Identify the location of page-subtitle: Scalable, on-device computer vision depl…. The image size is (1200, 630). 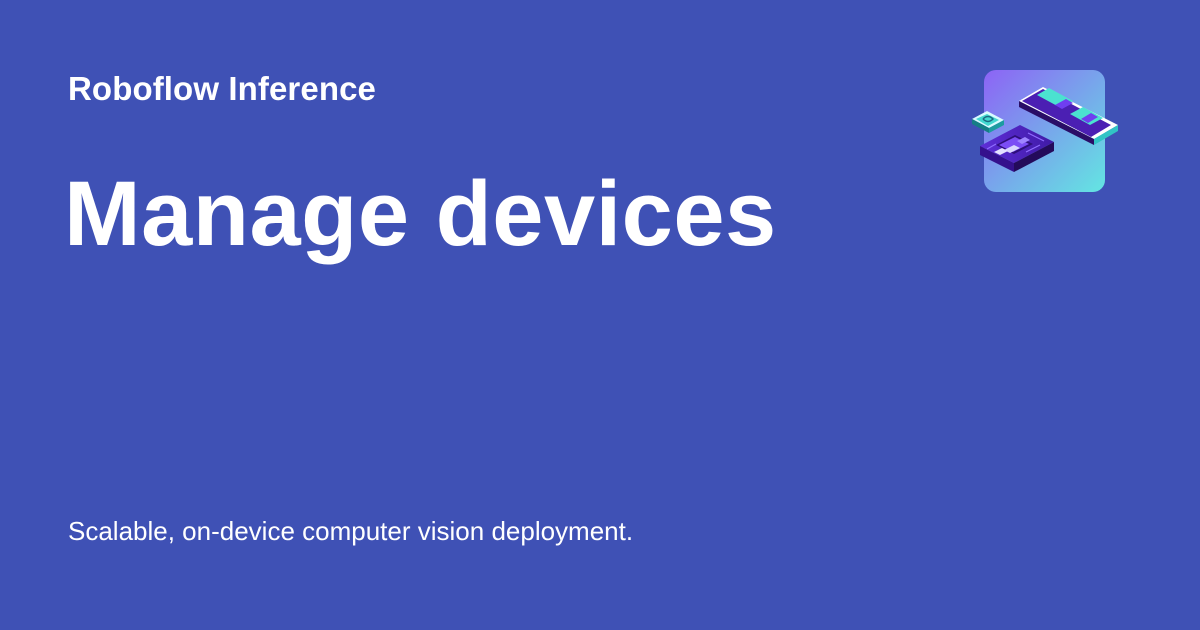
(351, 531).